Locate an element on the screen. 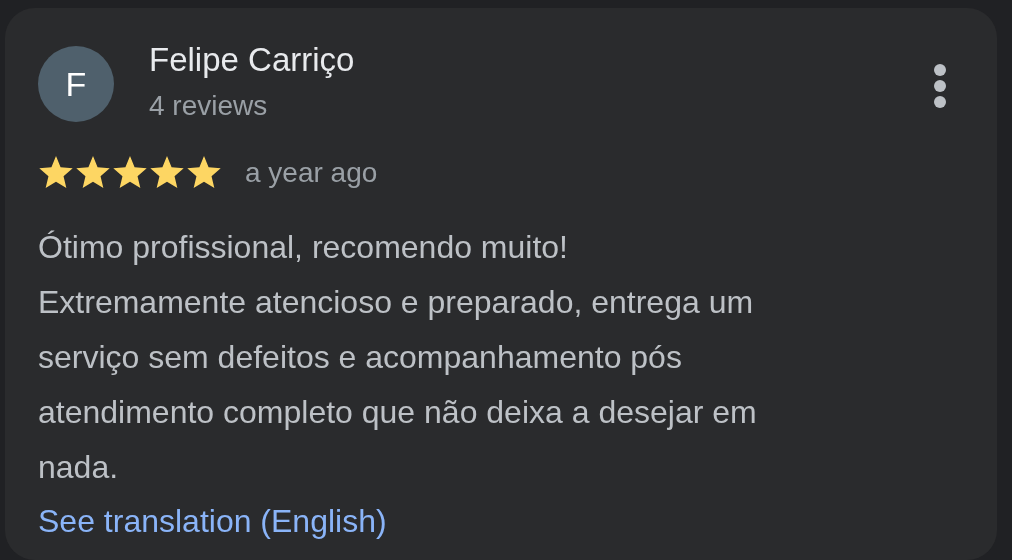 This screenshot has width=1012, height=560. review-count: 4 reviews is located at coordinates (209, 106).